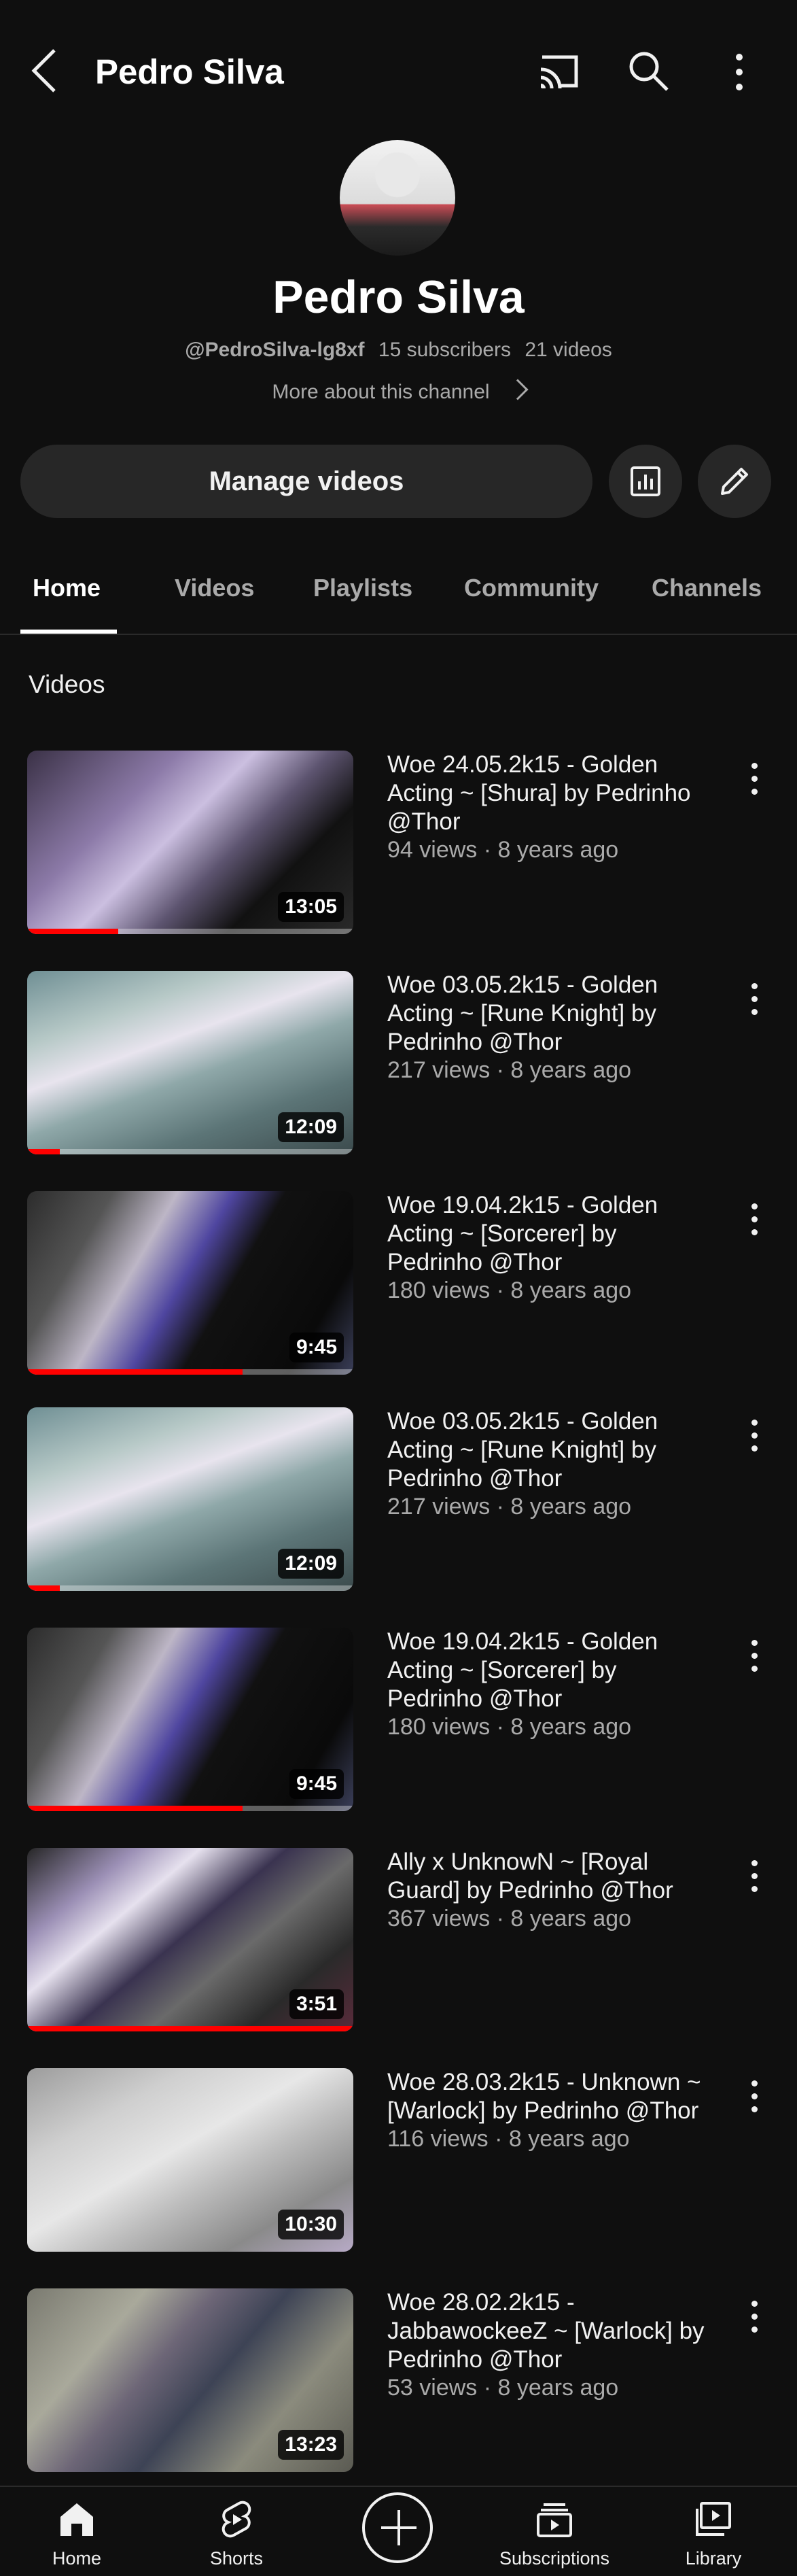 Image resolution: width=797 pixels, height=2576 pixels. Describe the element at coordinates (67, 684) in the screenshot. I see `section-title: Videos` at that location.